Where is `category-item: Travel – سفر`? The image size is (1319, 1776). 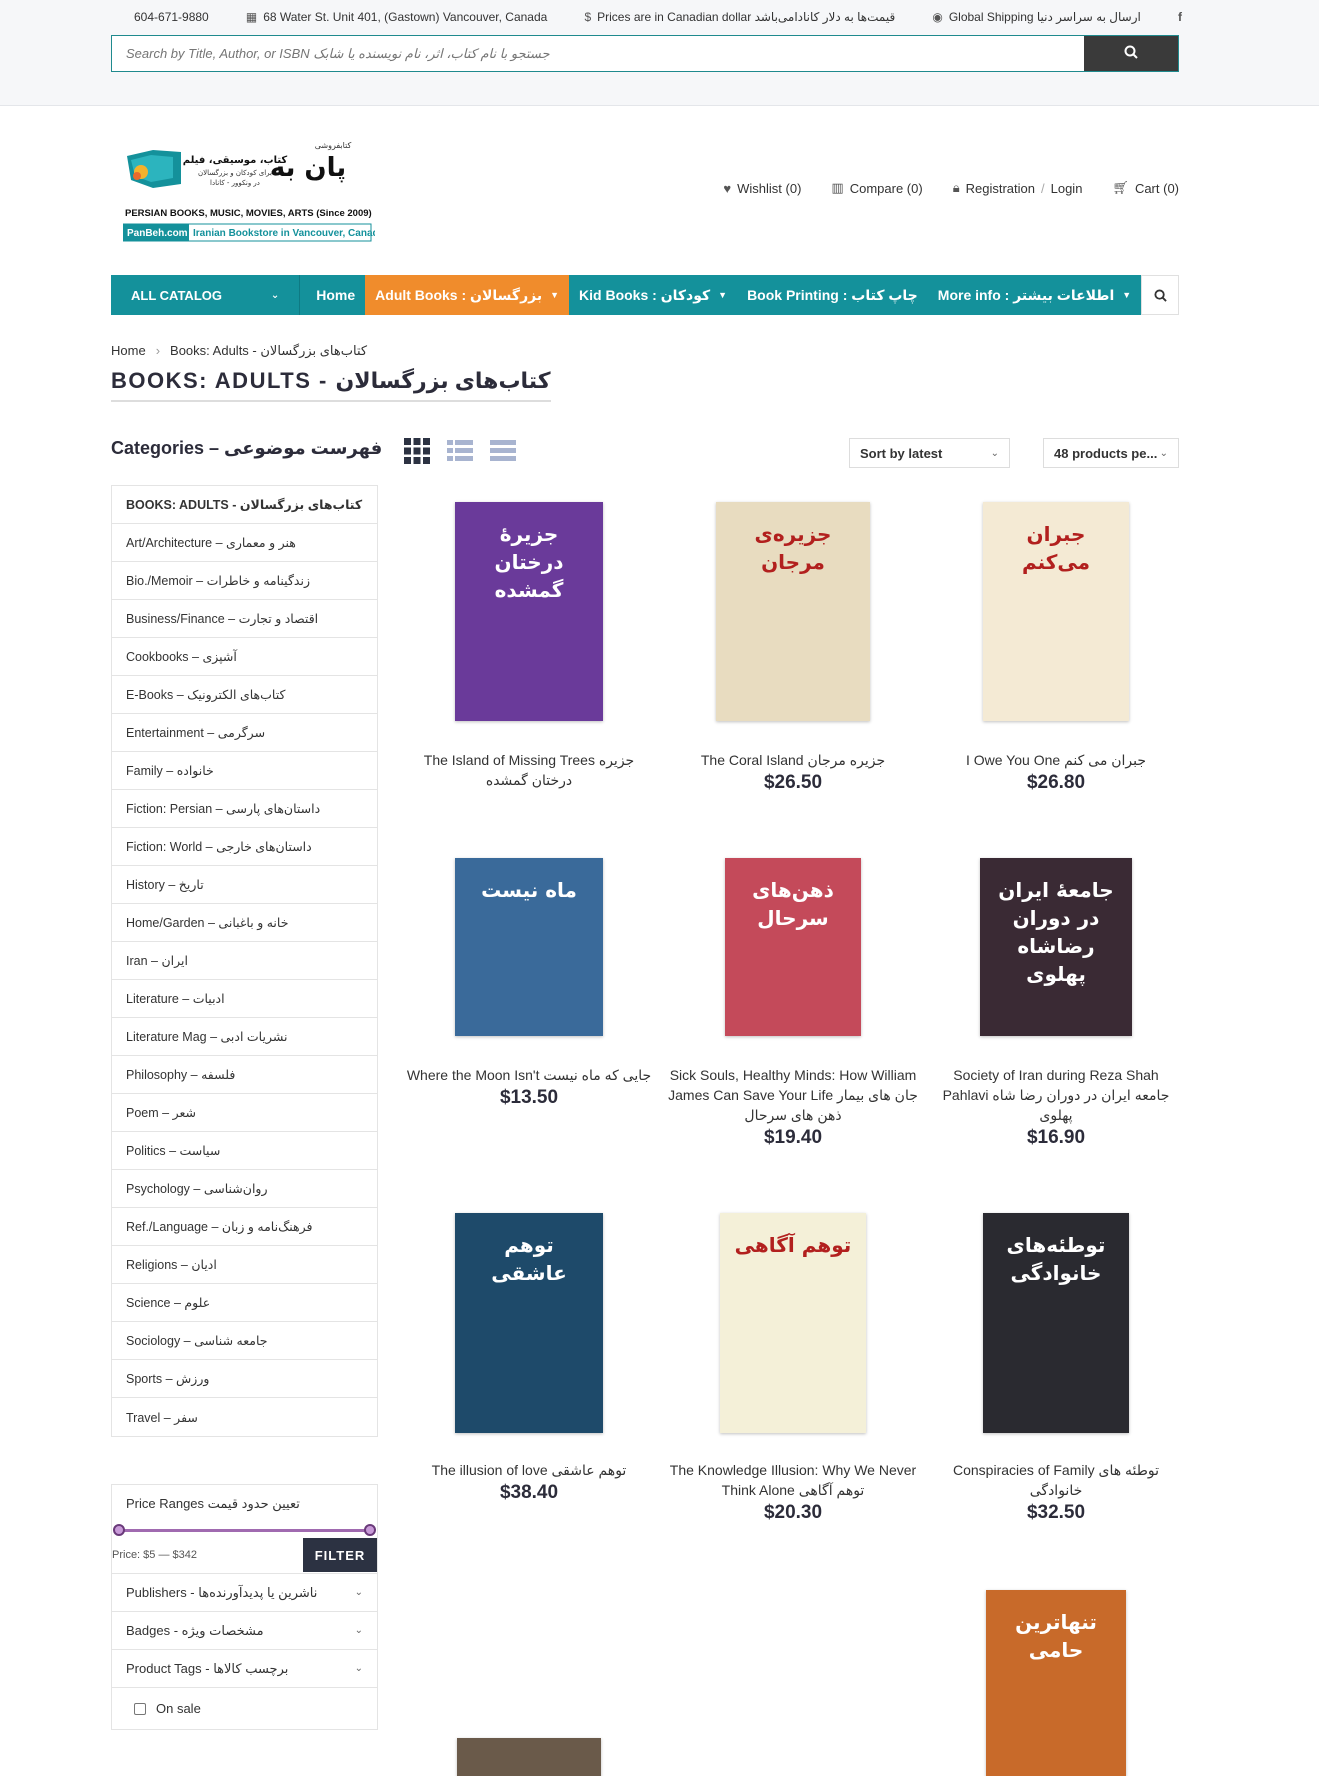 category-item: Travel – سفر is located at coordinates (244, 1417).